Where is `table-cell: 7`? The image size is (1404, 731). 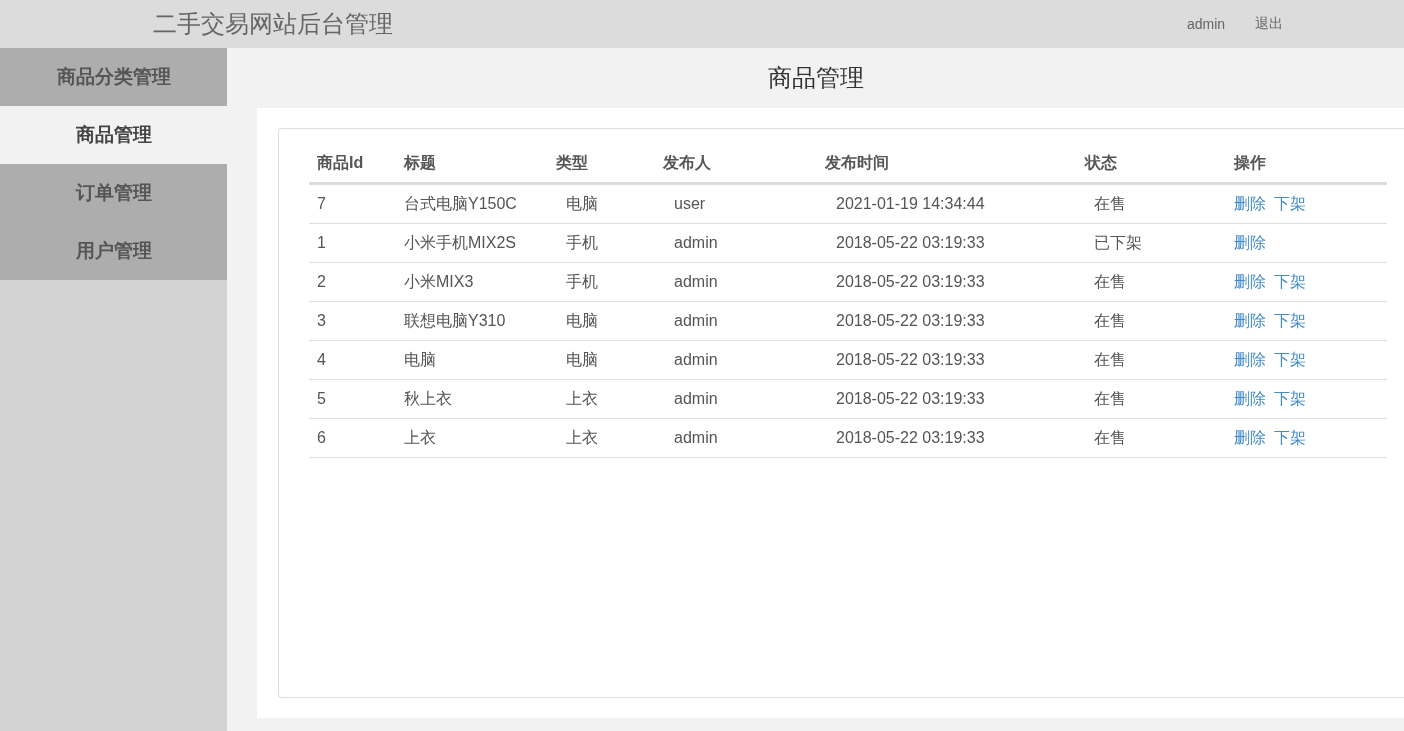
table-cell: 7 is located at coordinates (352, 203).